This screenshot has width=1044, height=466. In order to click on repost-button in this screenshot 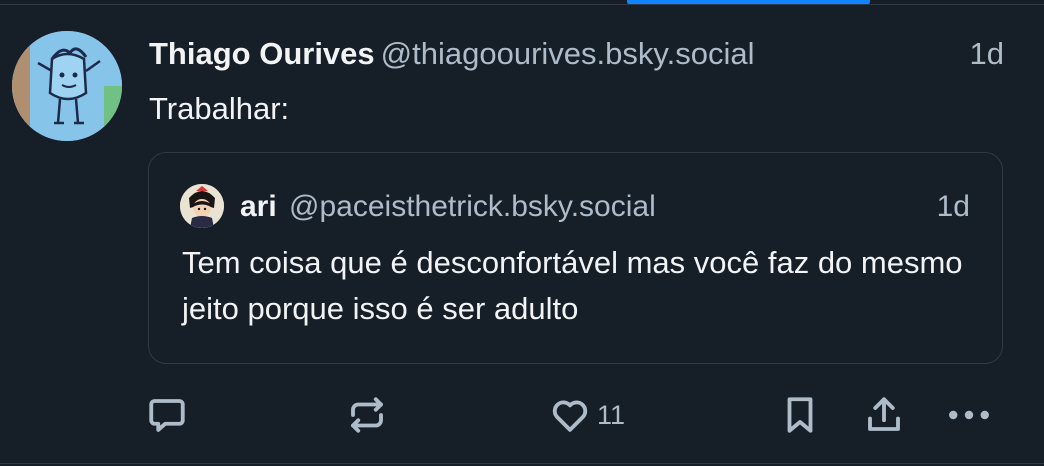, I will do `click(367, 415)`.